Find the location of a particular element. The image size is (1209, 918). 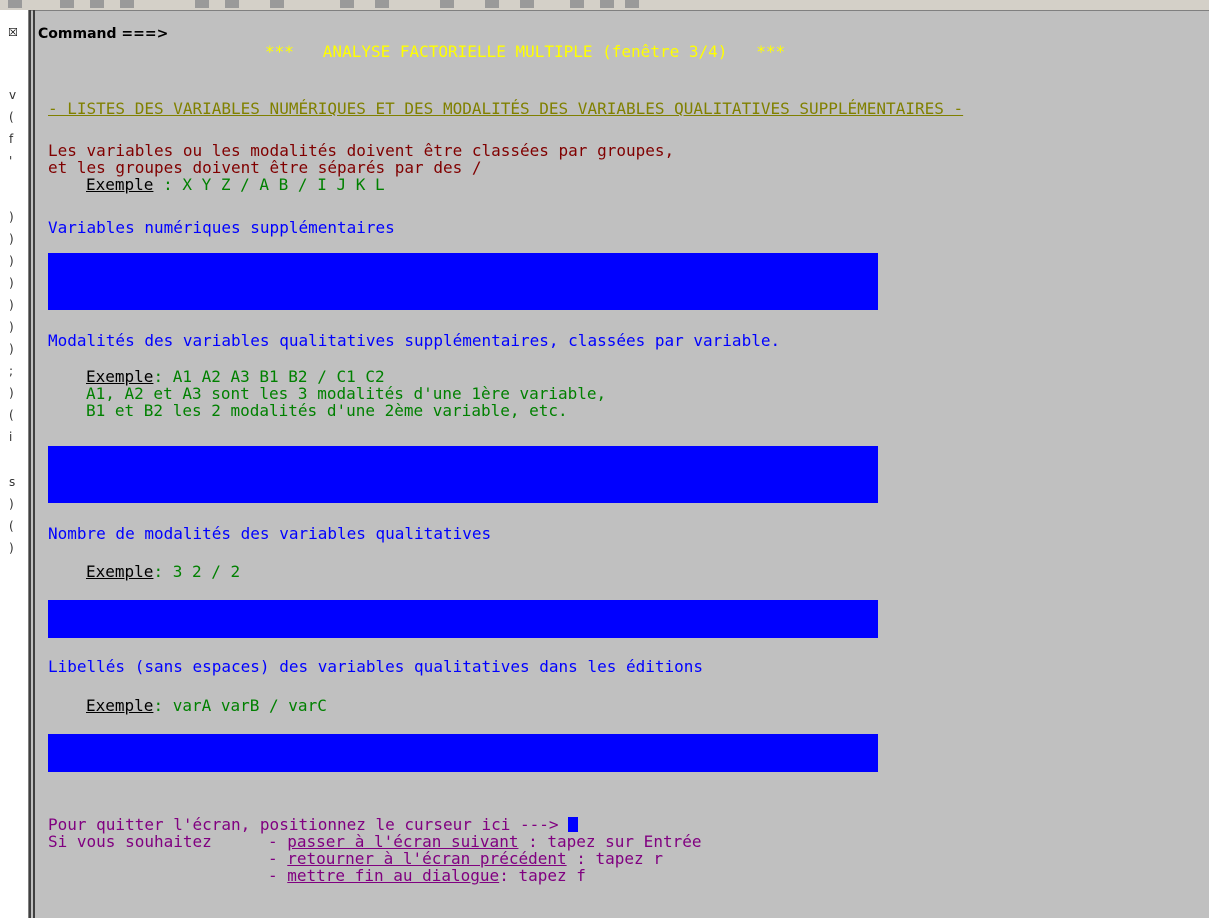

panel-glyph: ' is located at coordinates (11, 161).